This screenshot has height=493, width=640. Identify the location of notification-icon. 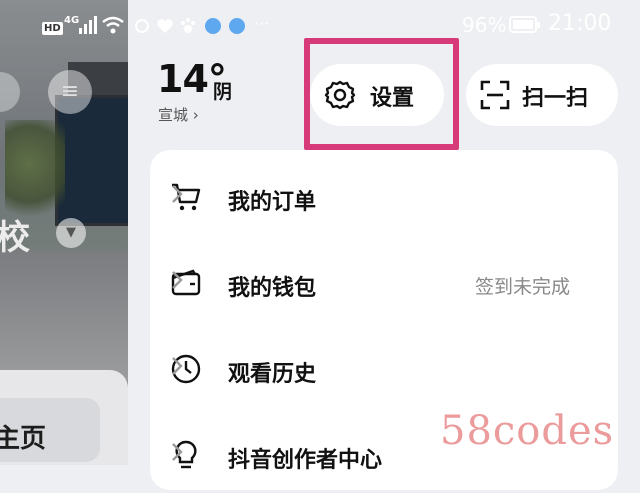
(142, 26).